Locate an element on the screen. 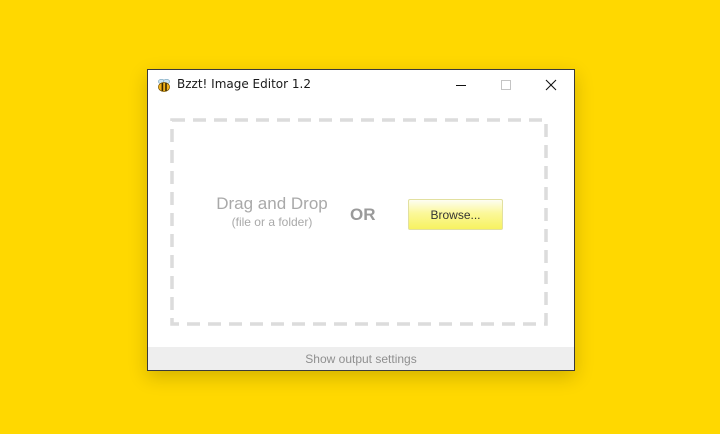 The width and height of the screenshot is (720, 434). close-button is located at coordinates (551, 85).